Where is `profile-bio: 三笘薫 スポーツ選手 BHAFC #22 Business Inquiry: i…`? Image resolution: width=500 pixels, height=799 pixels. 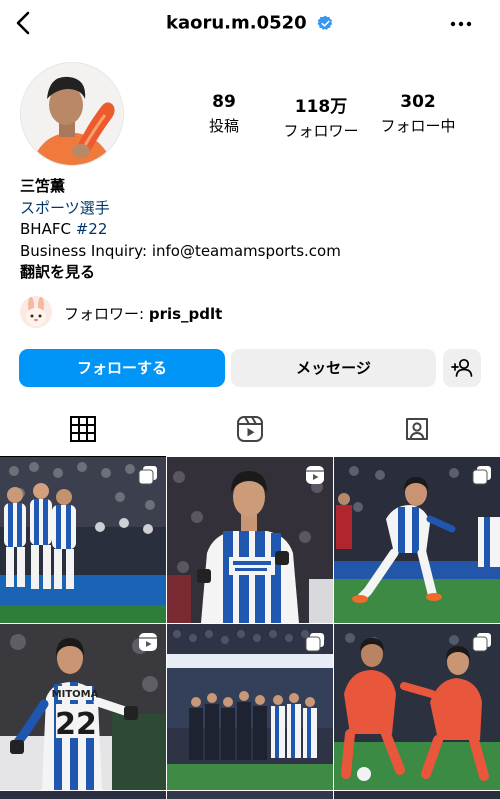 profile-bio: 三笘薫 スポーツ選手 BHAFC #22 Business Inquiry: i… is located at coordinates (250, 230).